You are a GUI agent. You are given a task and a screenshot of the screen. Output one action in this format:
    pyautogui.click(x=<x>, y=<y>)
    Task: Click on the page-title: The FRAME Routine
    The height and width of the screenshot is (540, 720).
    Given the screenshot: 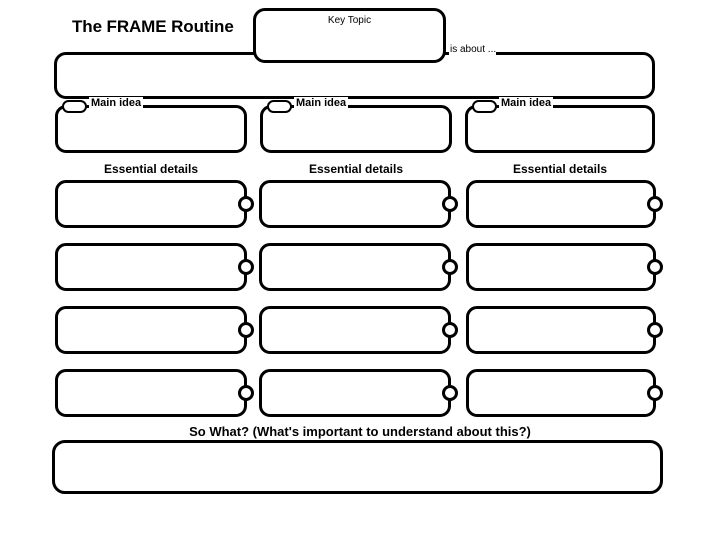 What is the action you would take?
    pyautogui.click(x=153, y=26)
    